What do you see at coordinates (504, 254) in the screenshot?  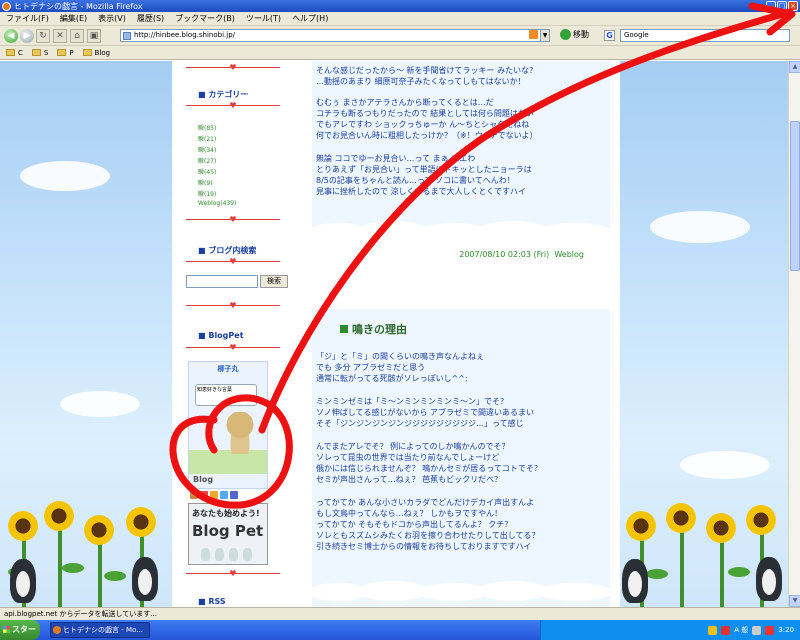 I see `post-timestamp: 2007/08/10 02:03 (Fri)` at bounding box center [504, 254].